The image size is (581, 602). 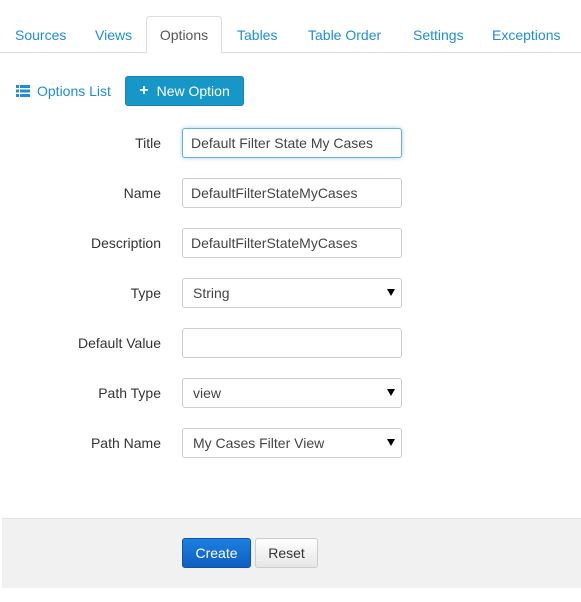 I want to click on tab-label: Exceptions, so click(x=526, y=35).